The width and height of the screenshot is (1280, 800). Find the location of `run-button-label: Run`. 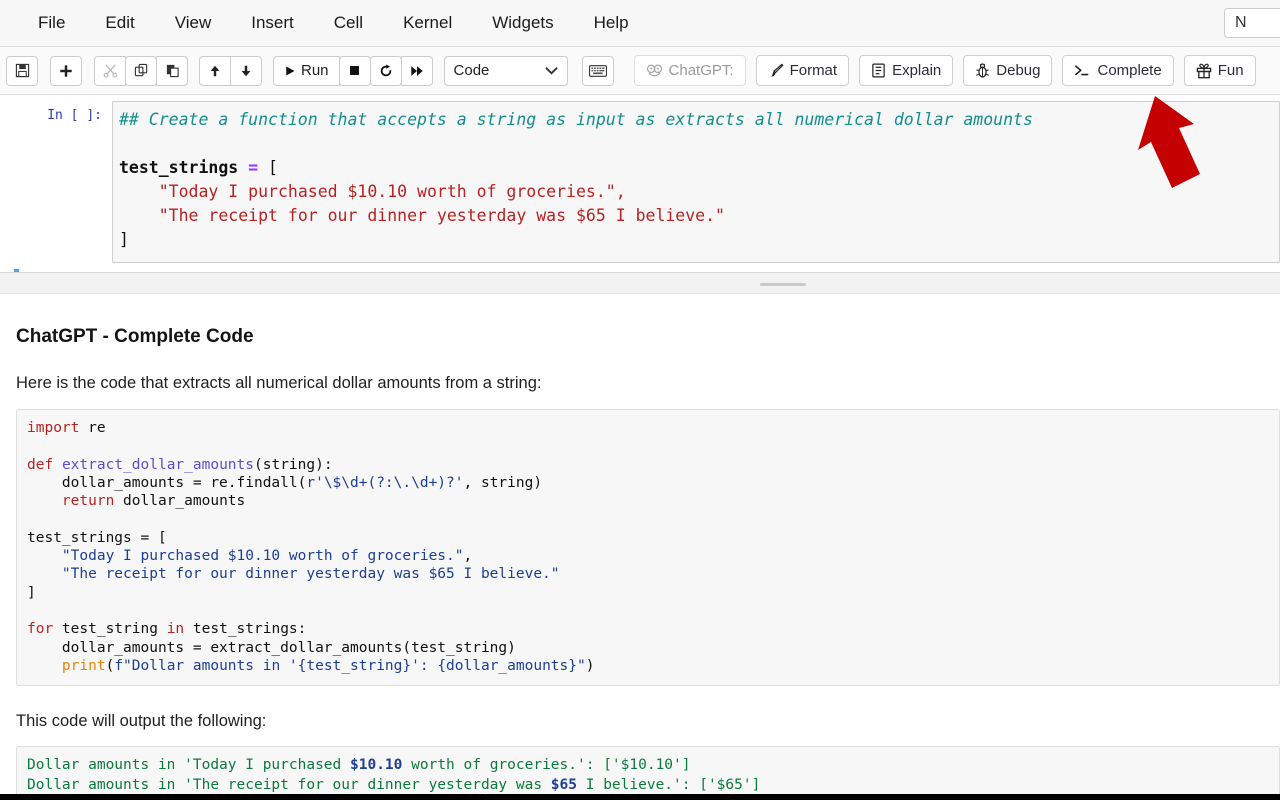

run-button-label: Run is located at coordinates (315, 70).